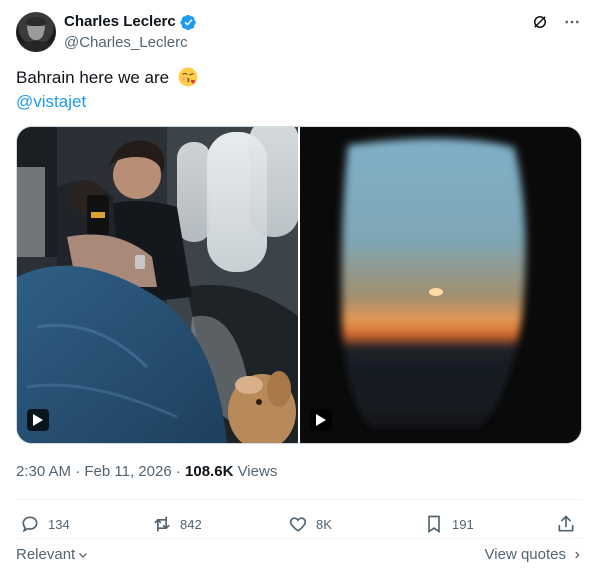 Image resolution: width=598 pixels, height=576 pixels. I want to click on author-handle: @Charles_Leclerc, so click(130, 43).